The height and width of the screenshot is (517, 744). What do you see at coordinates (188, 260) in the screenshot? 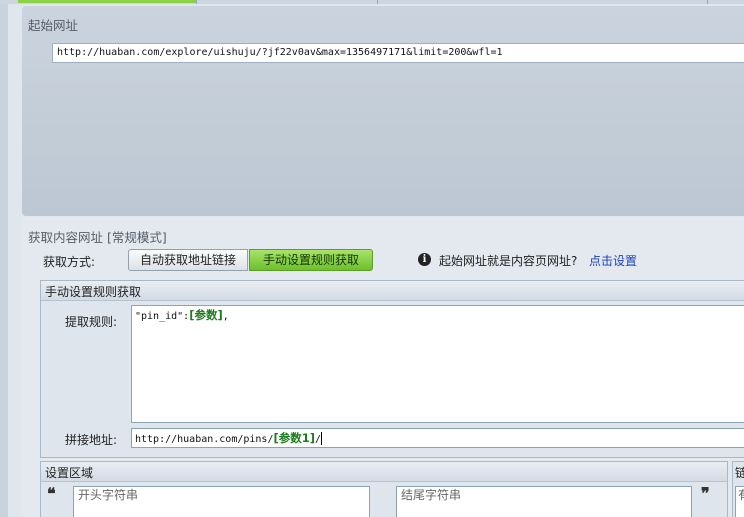
I see `auto-link-option-button: 自动获取地址链接` at bounding box center [188, 260].